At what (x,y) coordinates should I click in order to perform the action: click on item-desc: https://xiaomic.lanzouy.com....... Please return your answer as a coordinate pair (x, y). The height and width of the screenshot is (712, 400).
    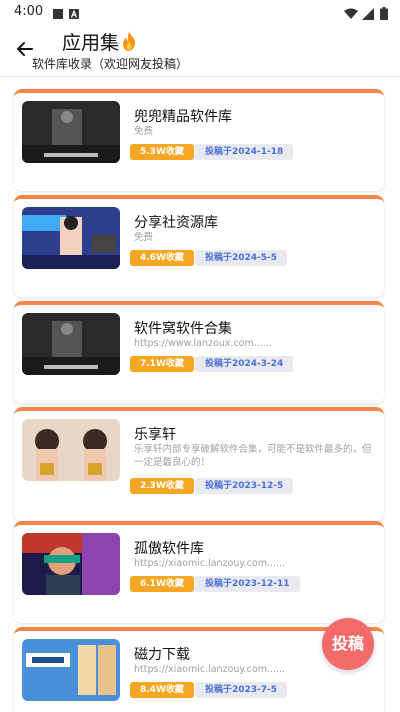
    Looking at the image, I should click on (210, 563).